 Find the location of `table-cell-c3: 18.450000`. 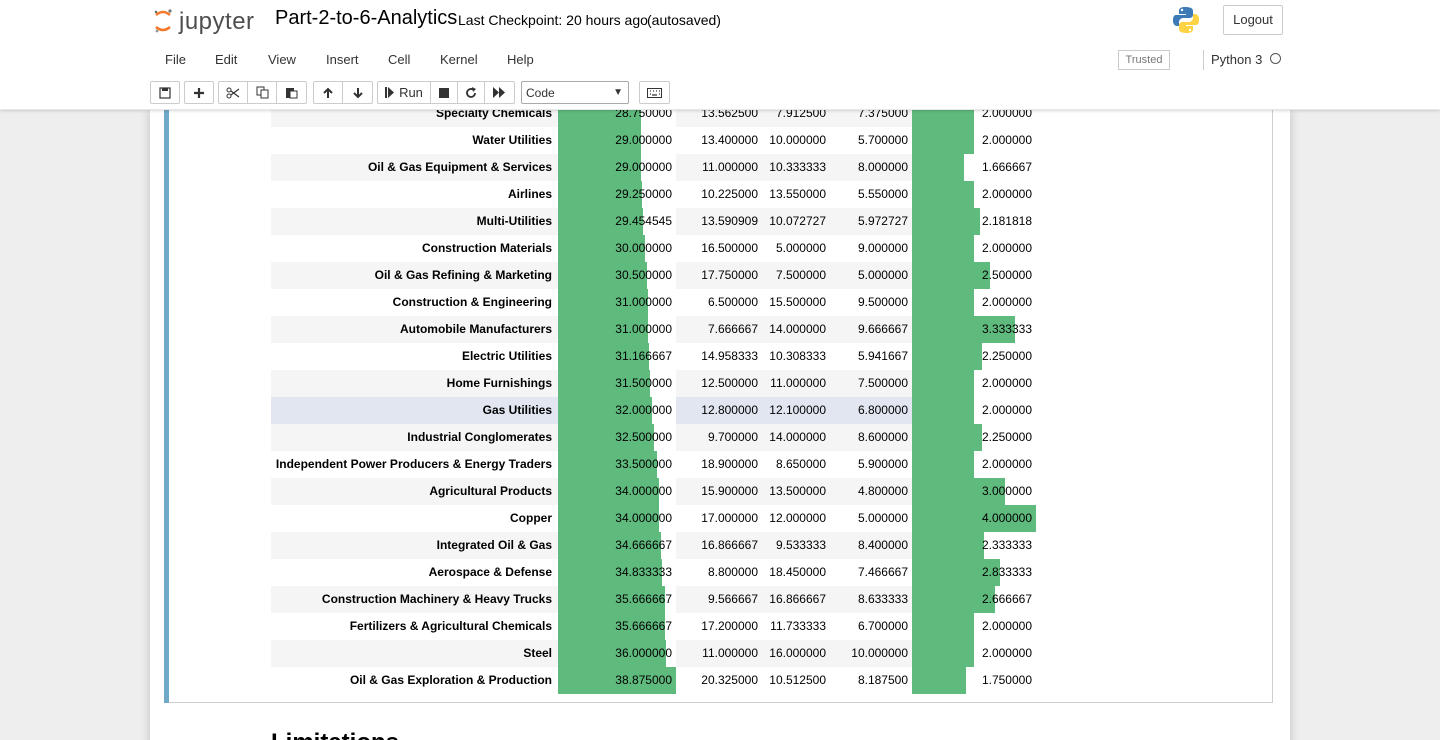

table-cell-c3: 18.450000 is located at coordinates (796, 572).